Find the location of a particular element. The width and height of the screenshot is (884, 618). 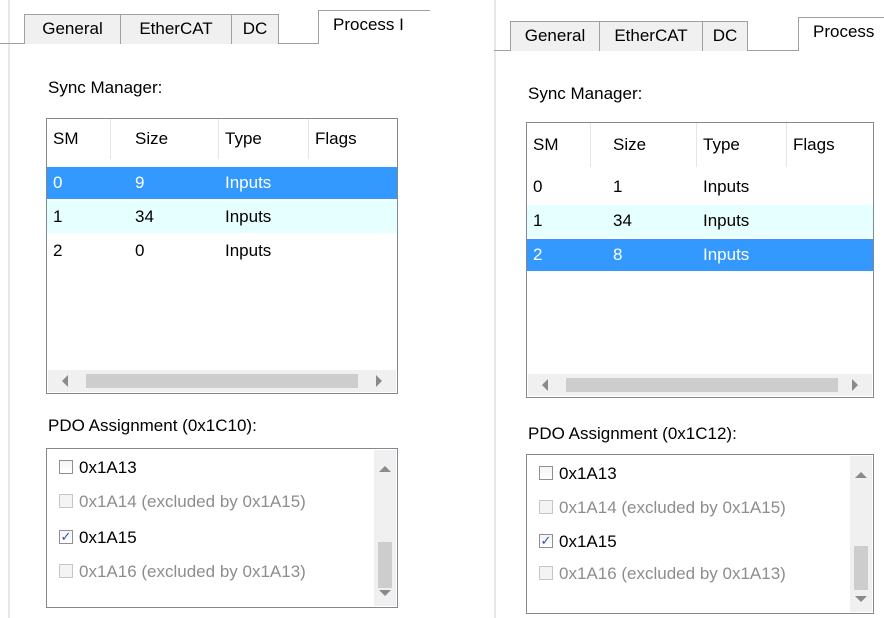

pdo-assignment-label: PDO Assignment (0x1C12): is located at coordinates (632, 433).